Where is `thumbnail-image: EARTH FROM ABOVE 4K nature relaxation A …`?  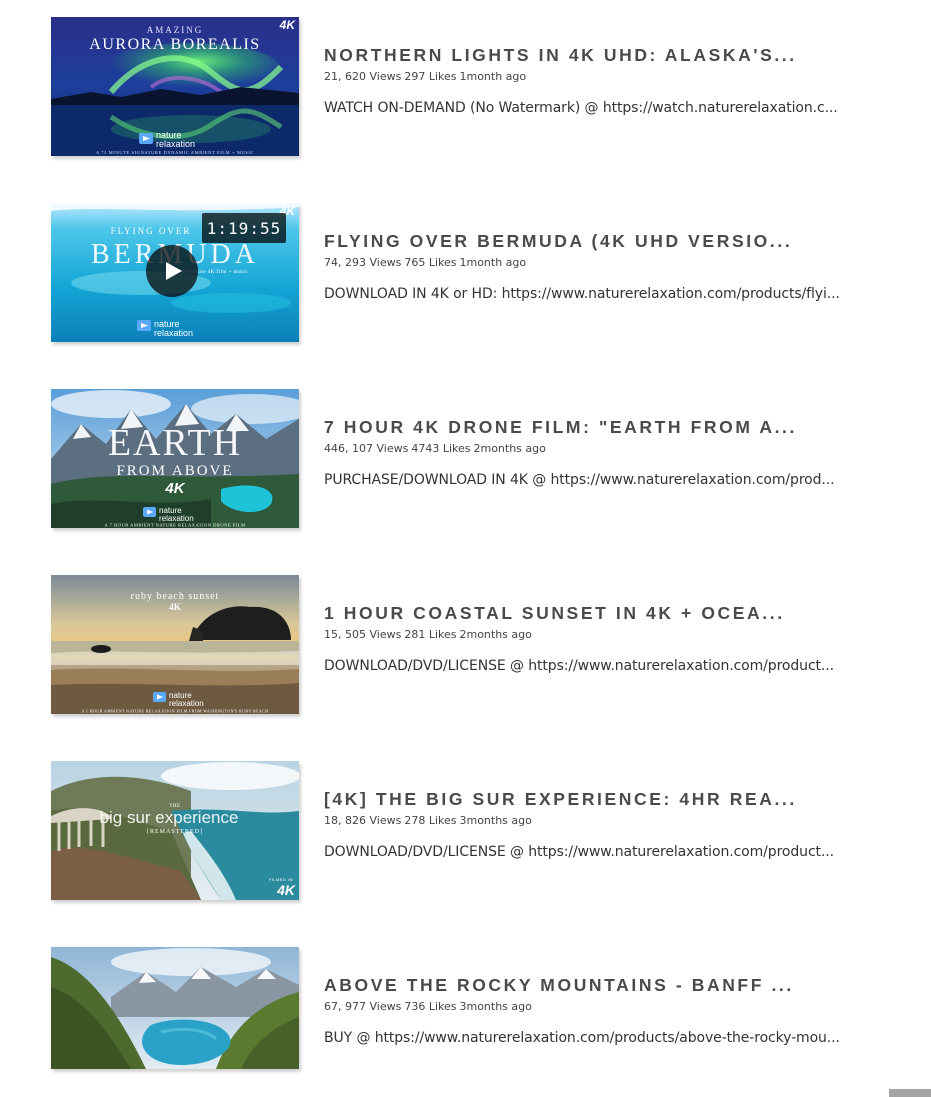
thumbnail-image: EARTH FROM ABOVE 4K nature relaxation A … is located at coordinates (175, 458).